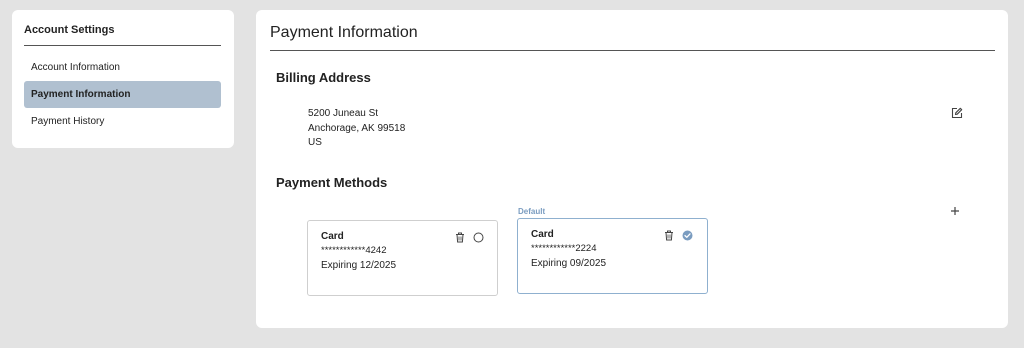 This screenshot has width=1024, height=348. Describe the element at coordinates (354, 250) in the screenshot. I see `card-number: ************4242` at that location.